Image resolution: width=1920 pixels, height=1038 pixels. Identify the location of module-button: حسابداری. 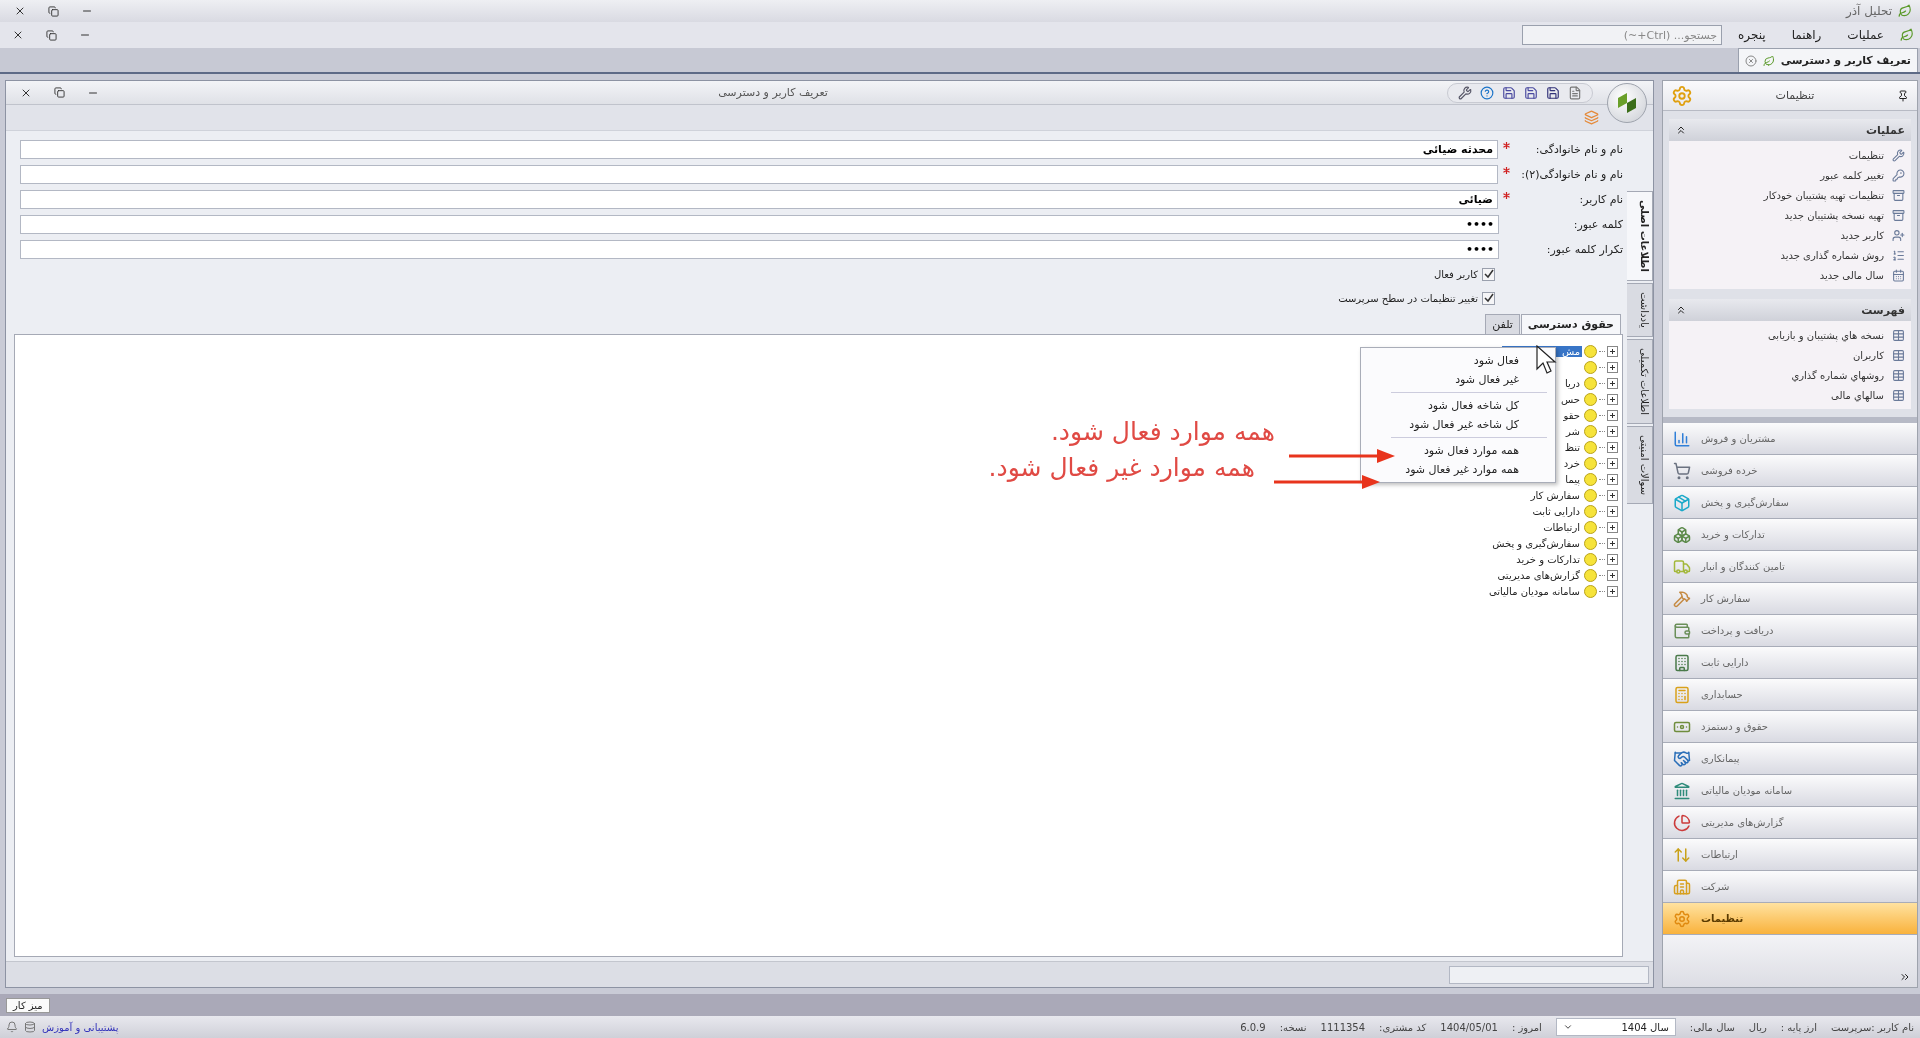
(1790, 695).